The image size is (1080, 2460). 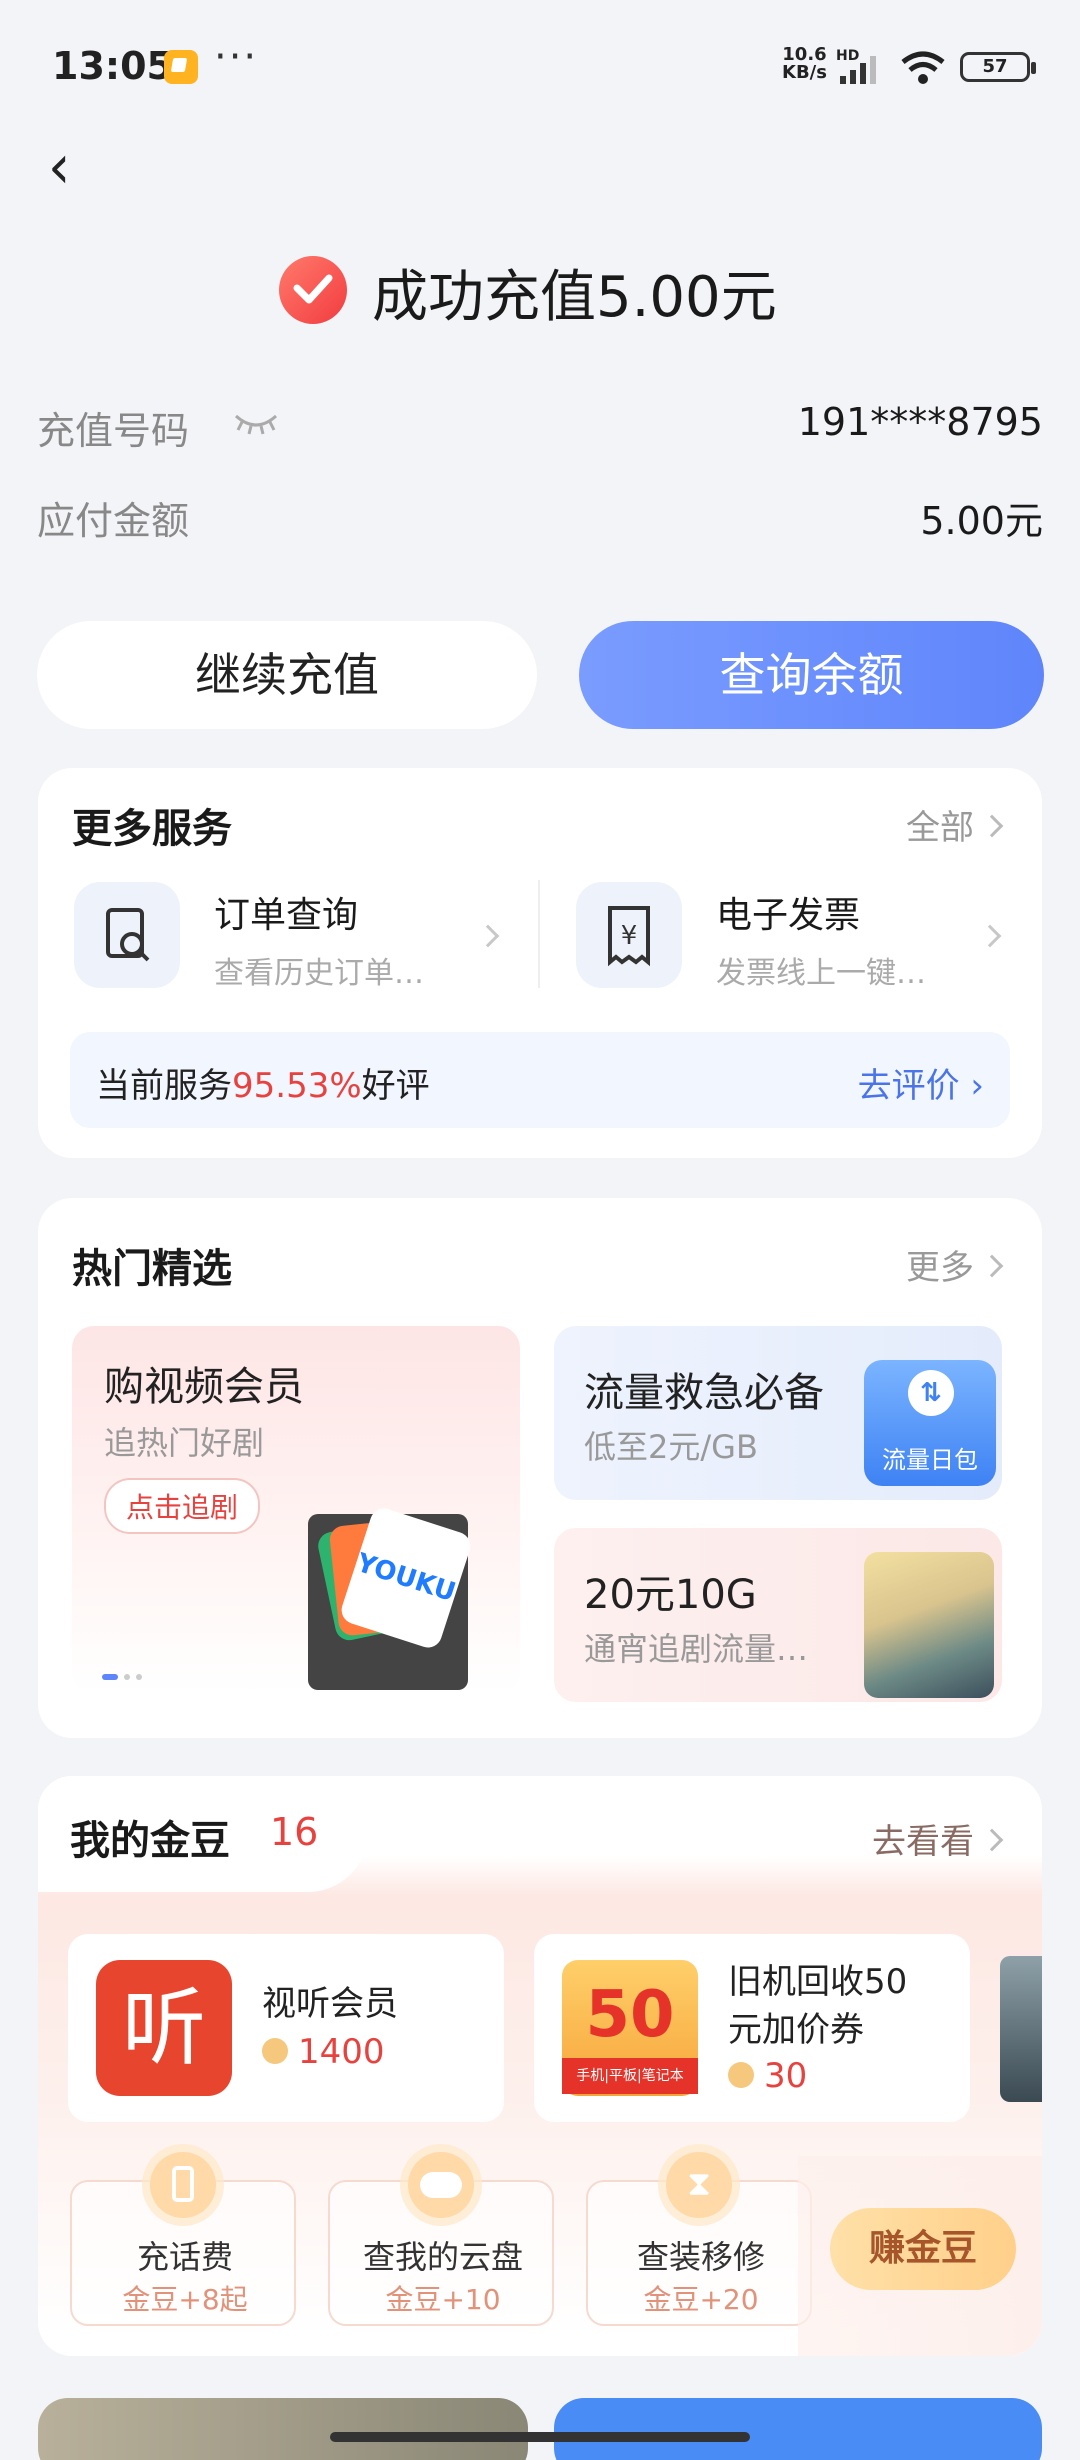 I want to click on success-check-icon, so click(x=313, y=290).